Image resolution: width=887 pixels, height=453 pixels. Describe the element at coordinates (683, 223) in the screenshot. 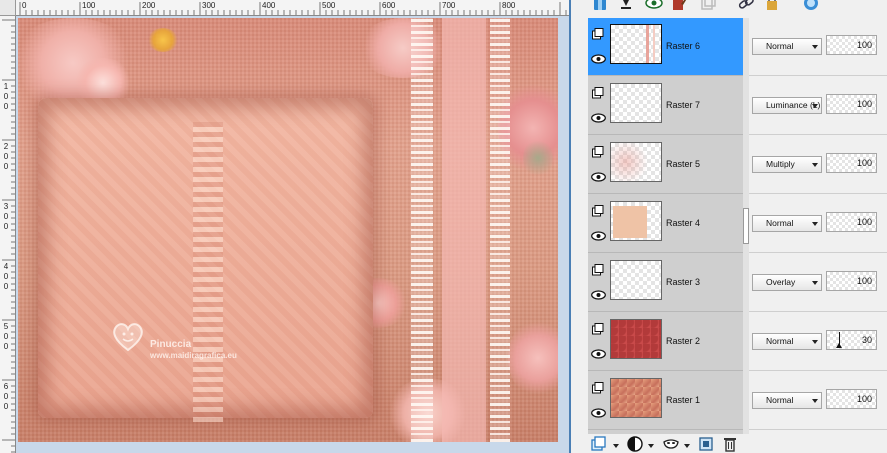

I see `layer-name: Raster 4` at that location.